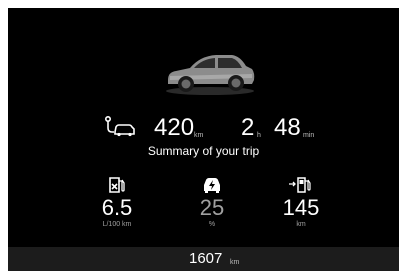  I want to click on electric-share-unit: %, so click(212, 224).